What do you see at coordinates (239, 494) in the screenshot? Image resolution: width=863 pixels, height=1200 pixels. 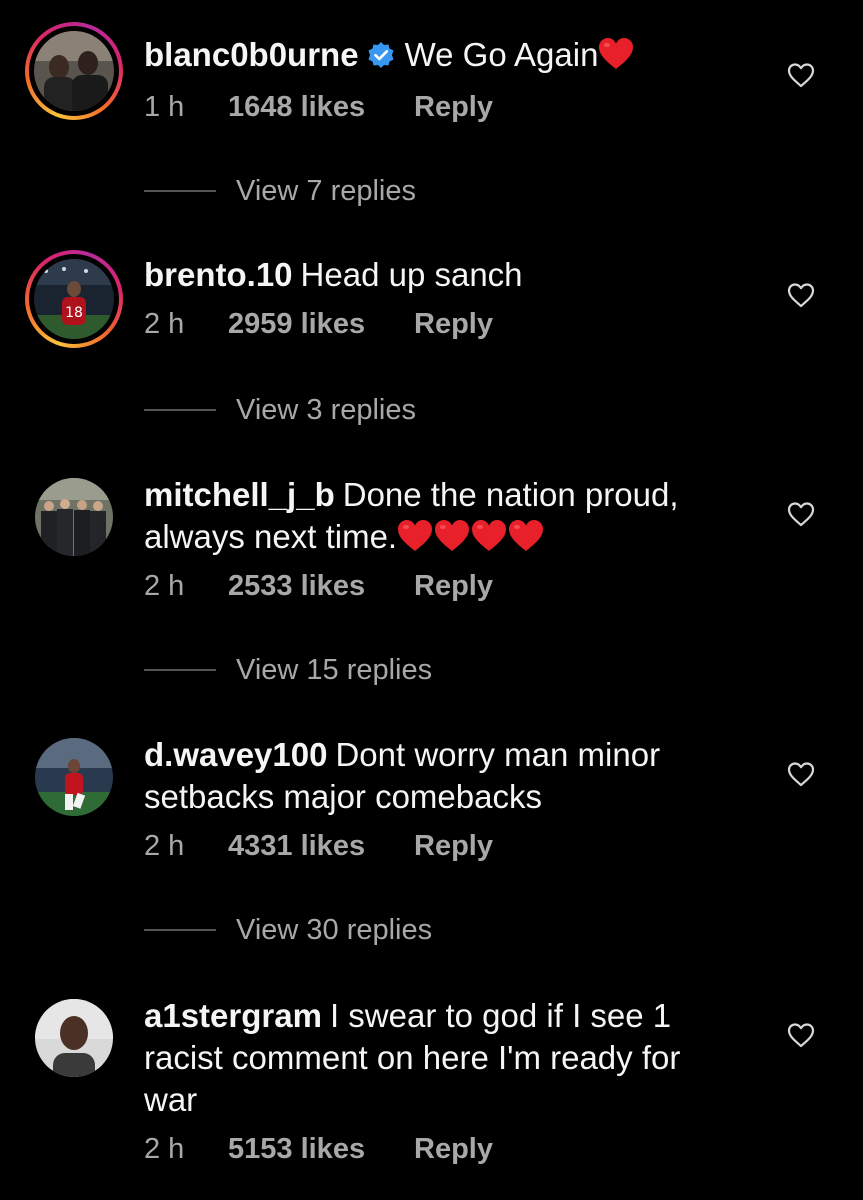 I see `comment-username: mitchell_j_b` at bounding box center [239, 494].